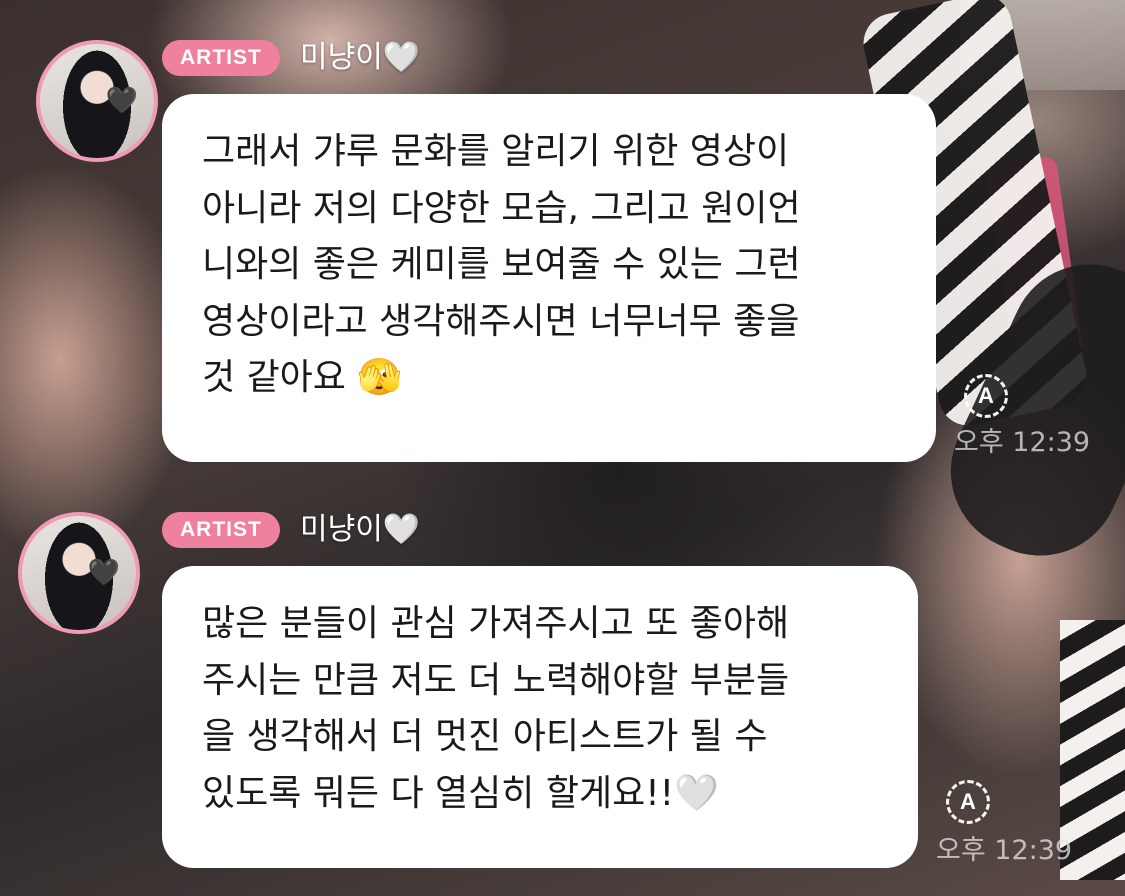 This screenshot has height=896, width=1125. Describe the element at coordinates (496, 623) in the screenshot. I see `message-line: 많은 분들이 관심 가져주시고 또 좋아해` at that location.